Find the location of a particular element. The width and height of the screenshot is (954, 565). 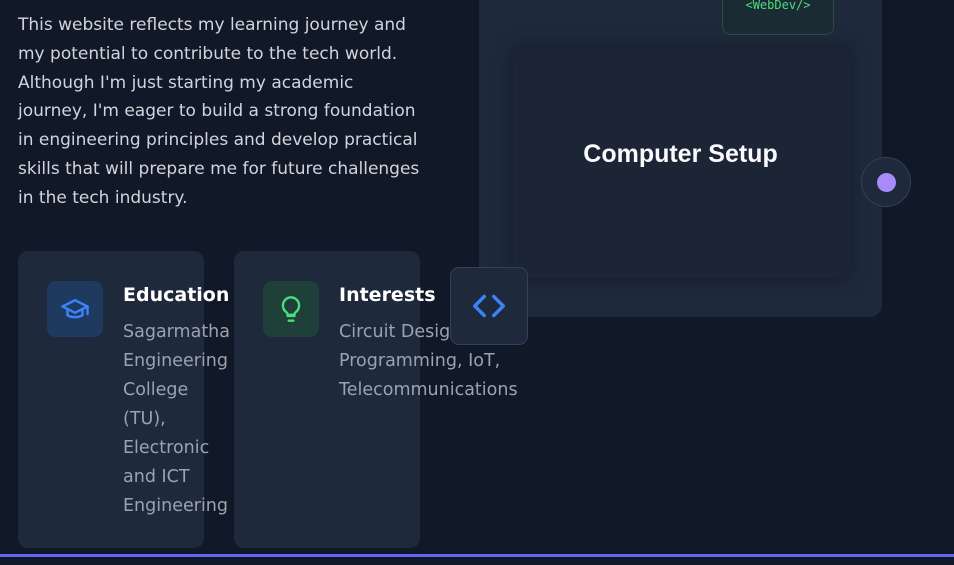

graduation-cap-icon is located at coordinates (75, 309).